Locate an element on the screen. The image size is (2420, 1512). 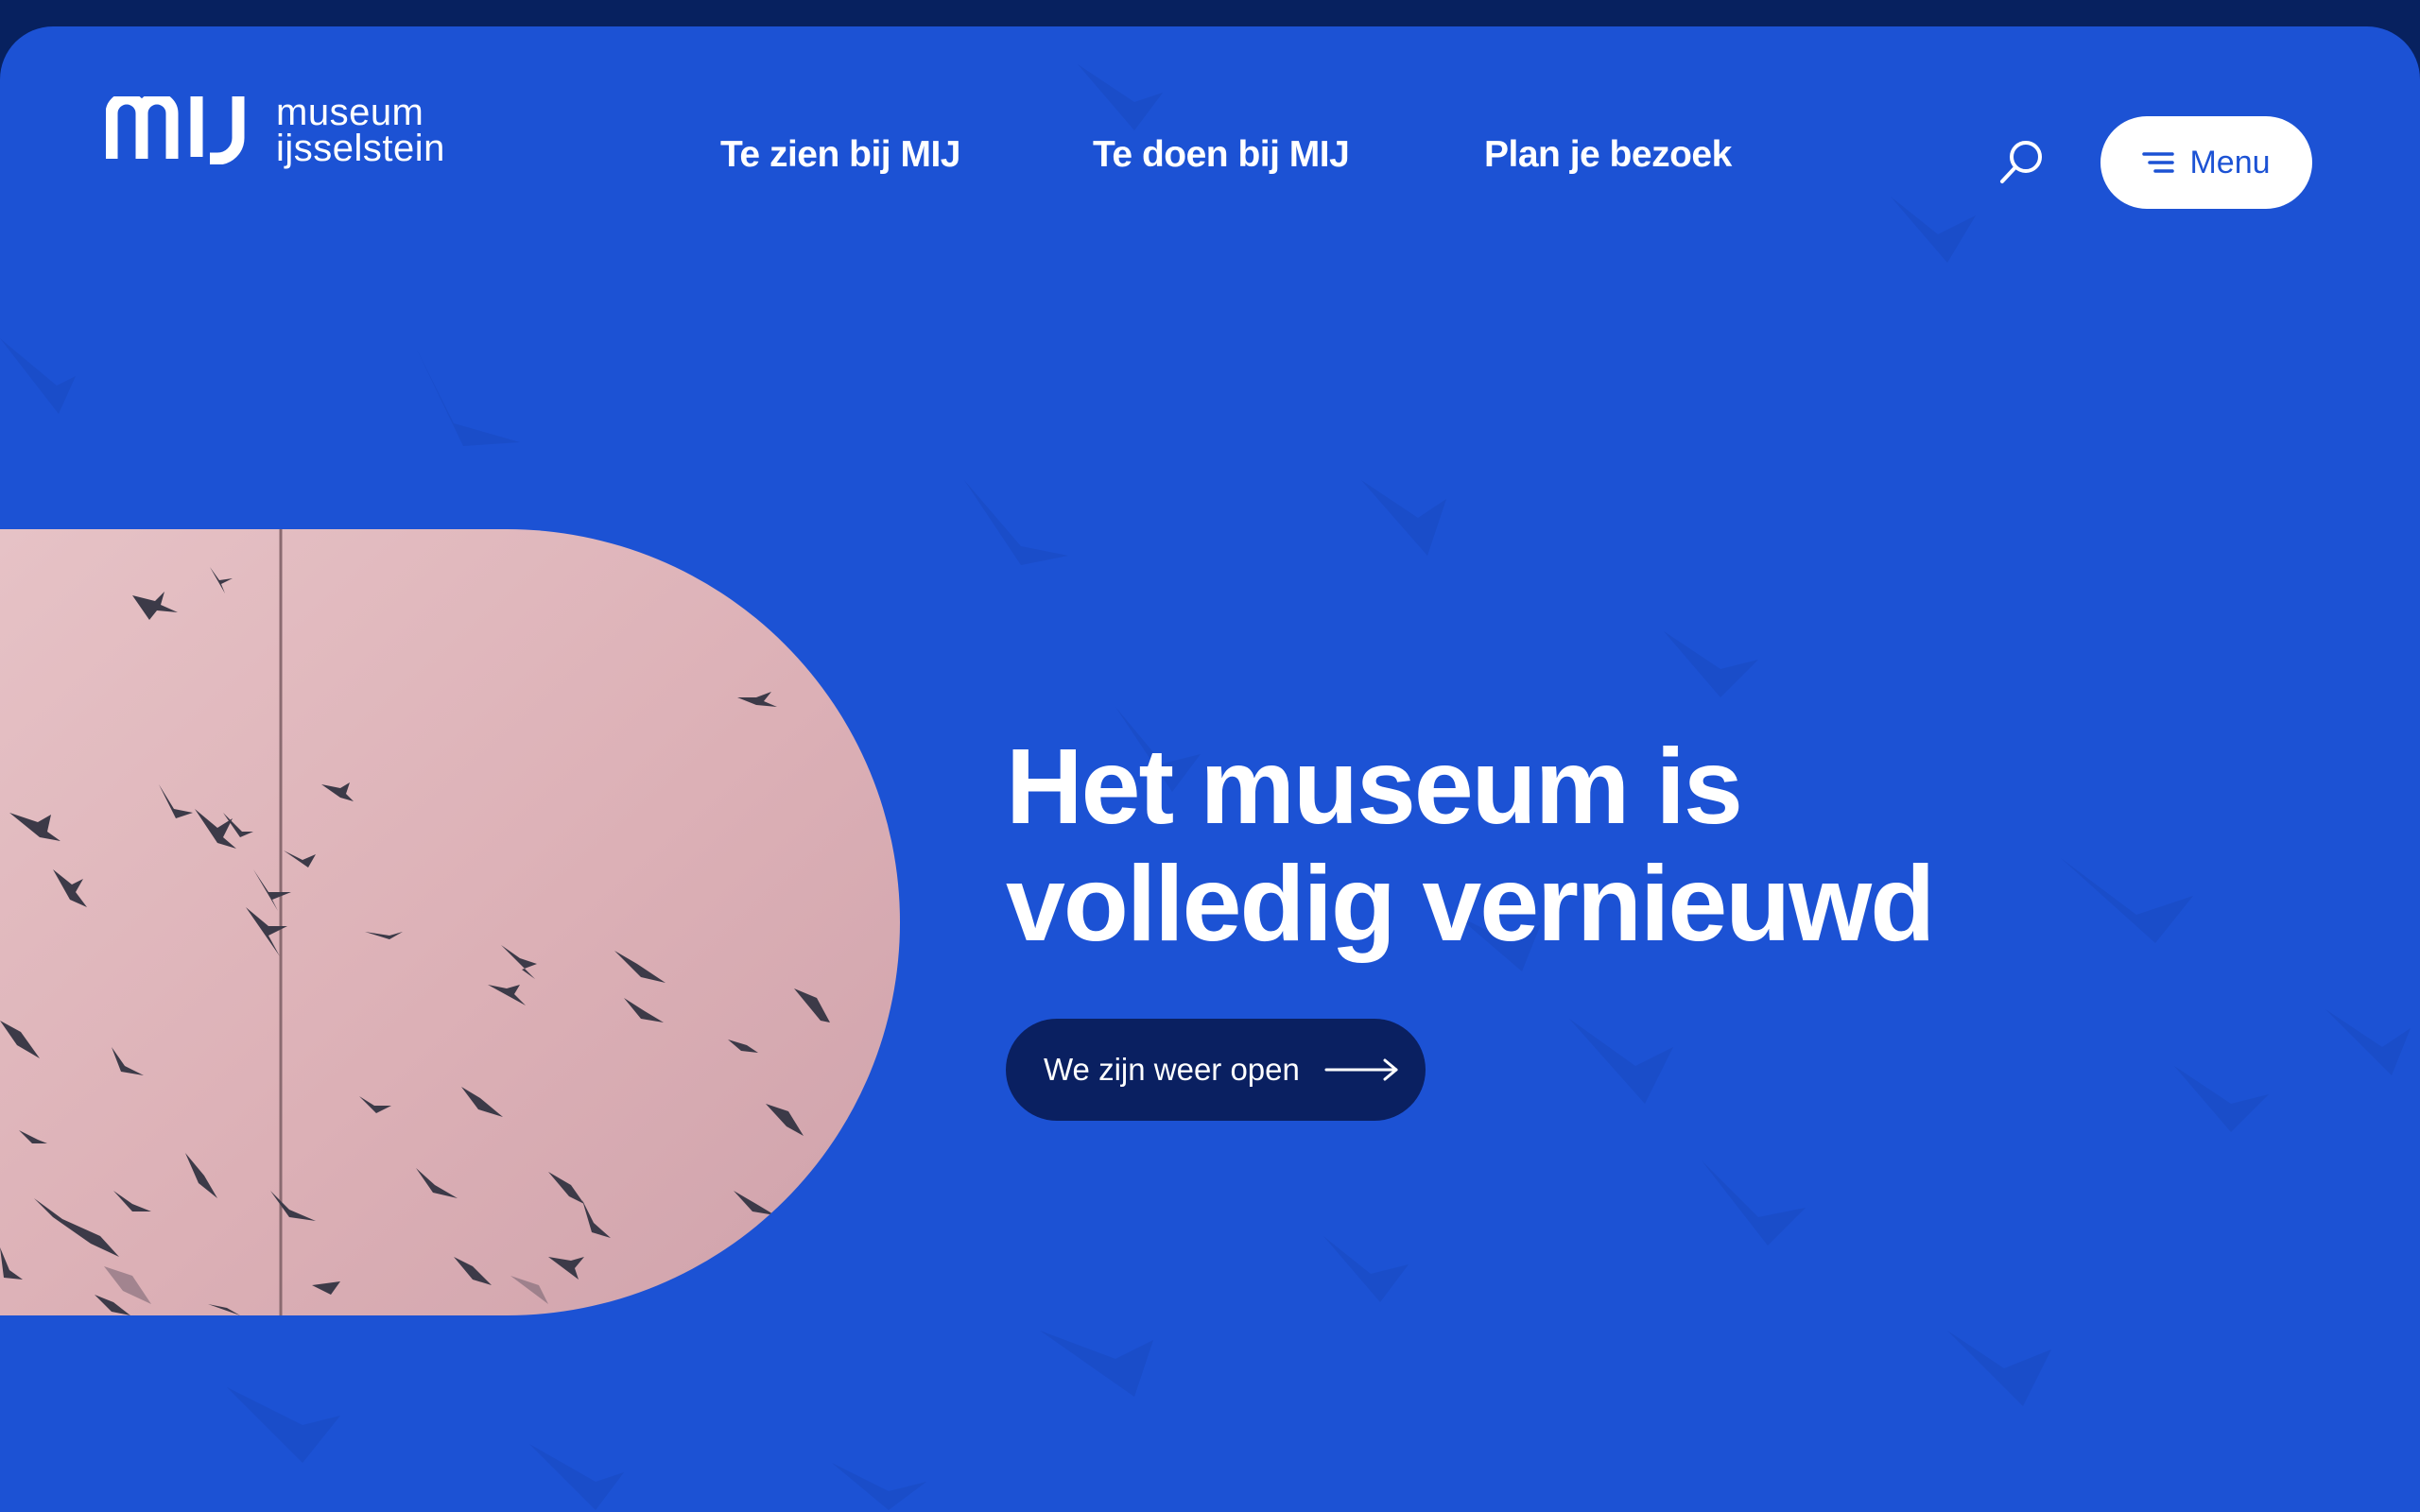
hero-title-line-1: Het museum is is located at coordinates (1374, 786).